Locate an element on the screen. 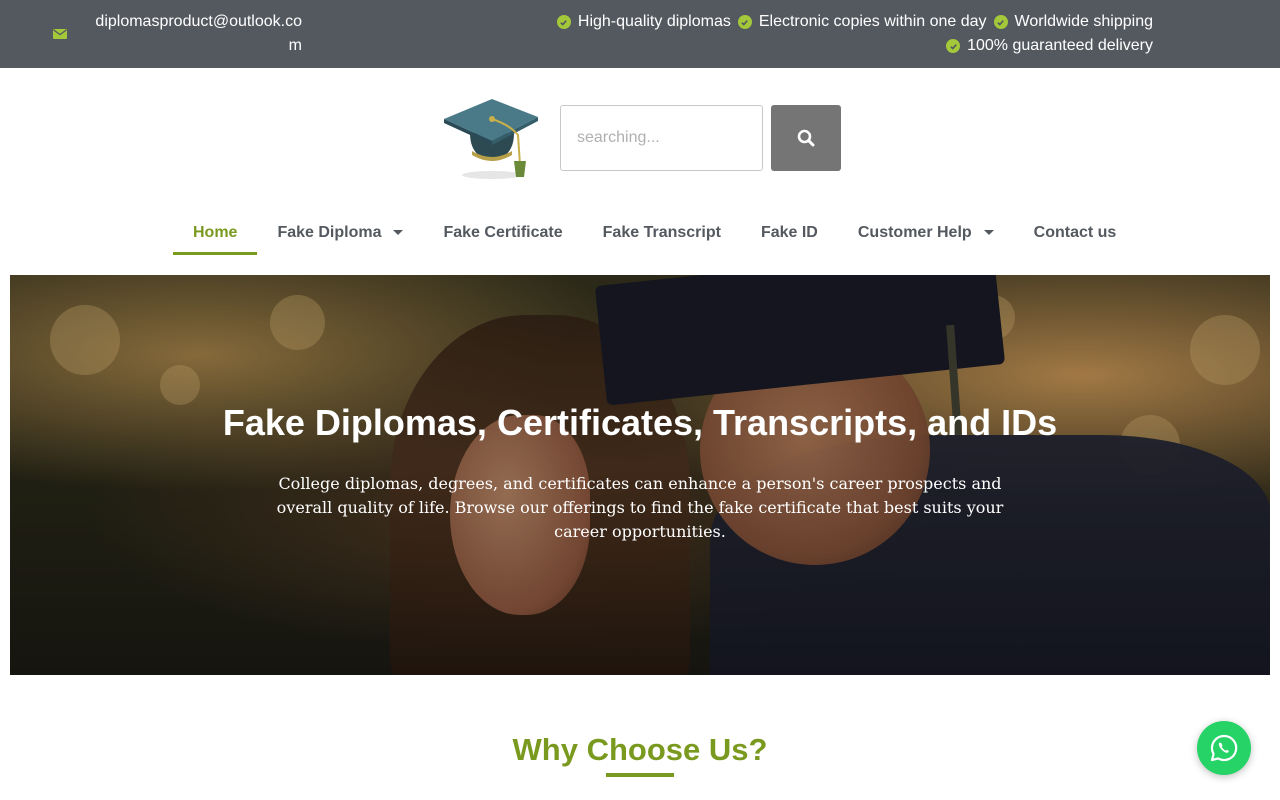  whatsapp-icon is located at coordinates (1224, 748).